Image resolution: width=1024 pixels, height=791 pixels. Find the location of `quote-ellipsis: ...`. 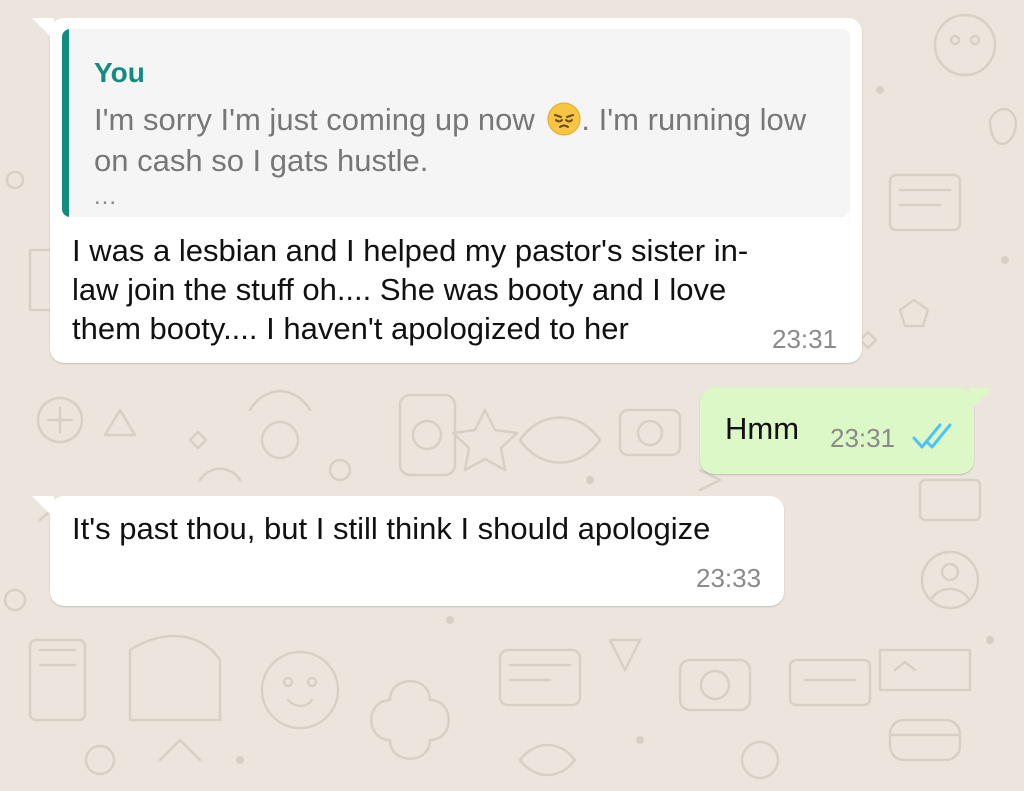

quote-ellipsis: ... is located at coordinates (106, 196).